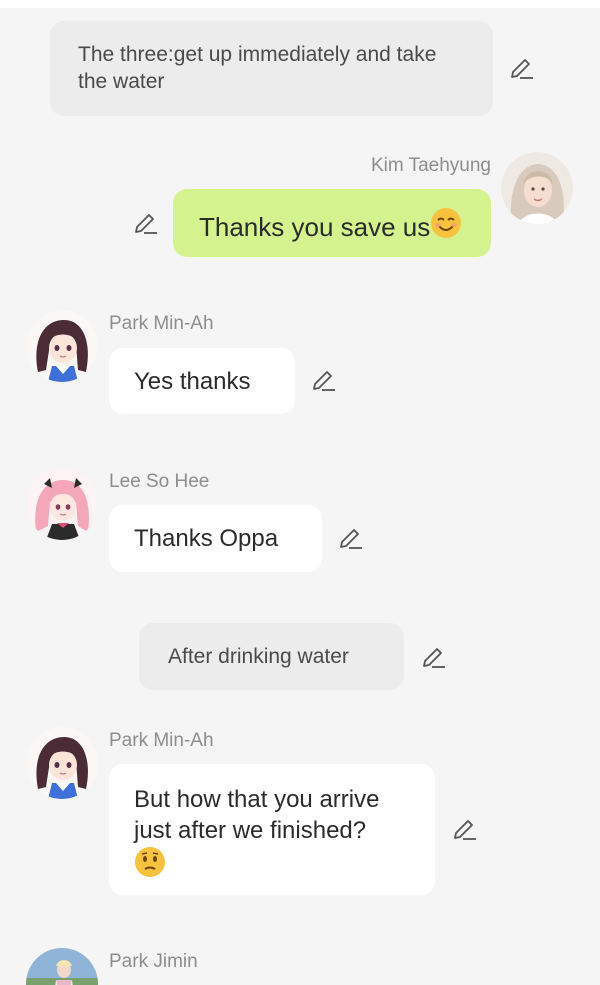 The image size is (600, 985). I want to click on worried-face-emoji, so click(150, 866).